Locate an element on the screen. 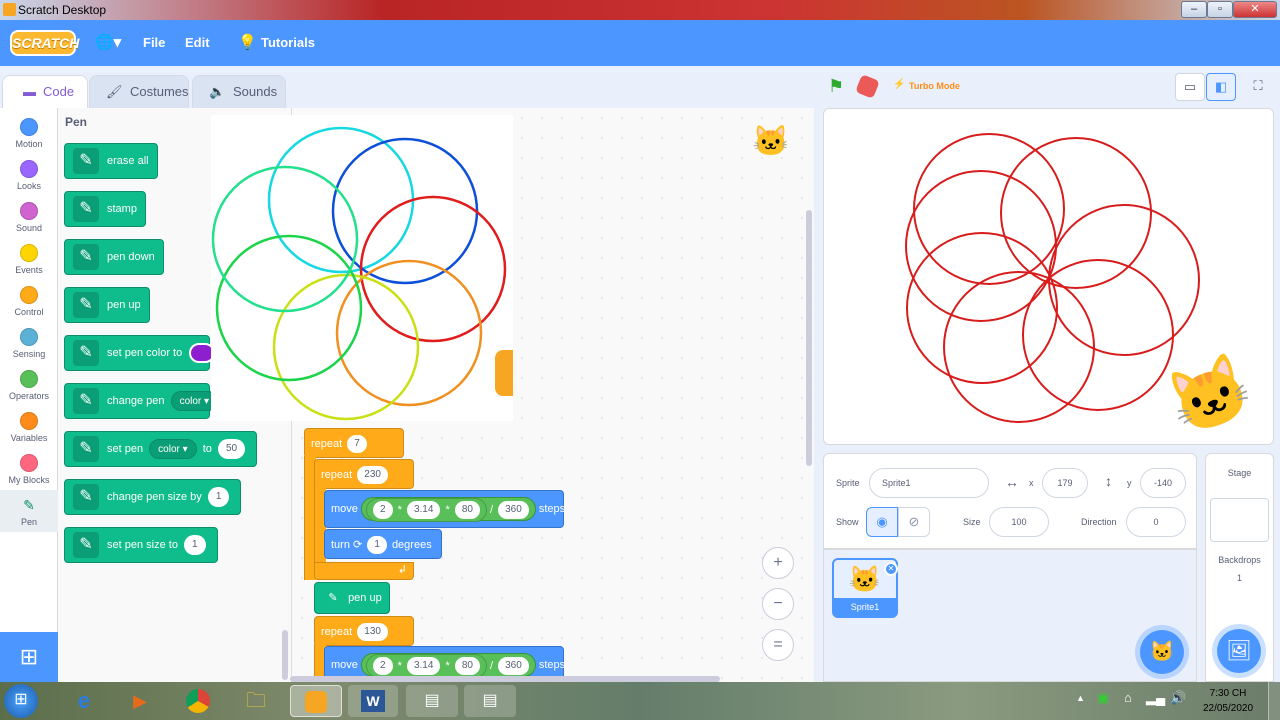 This screenshot has height=720, width=1280. green-flag-icon: ⚑ is located at coordinates (836, 86).